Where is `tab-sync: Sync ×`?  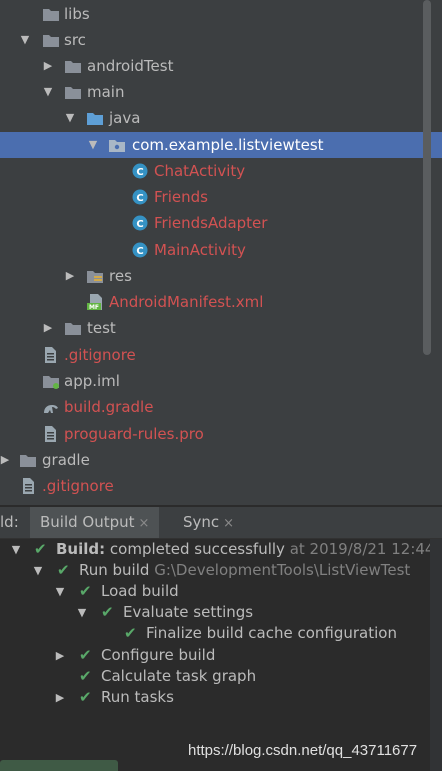
tab-sync: Sync × is located at coordinates (208, 522).